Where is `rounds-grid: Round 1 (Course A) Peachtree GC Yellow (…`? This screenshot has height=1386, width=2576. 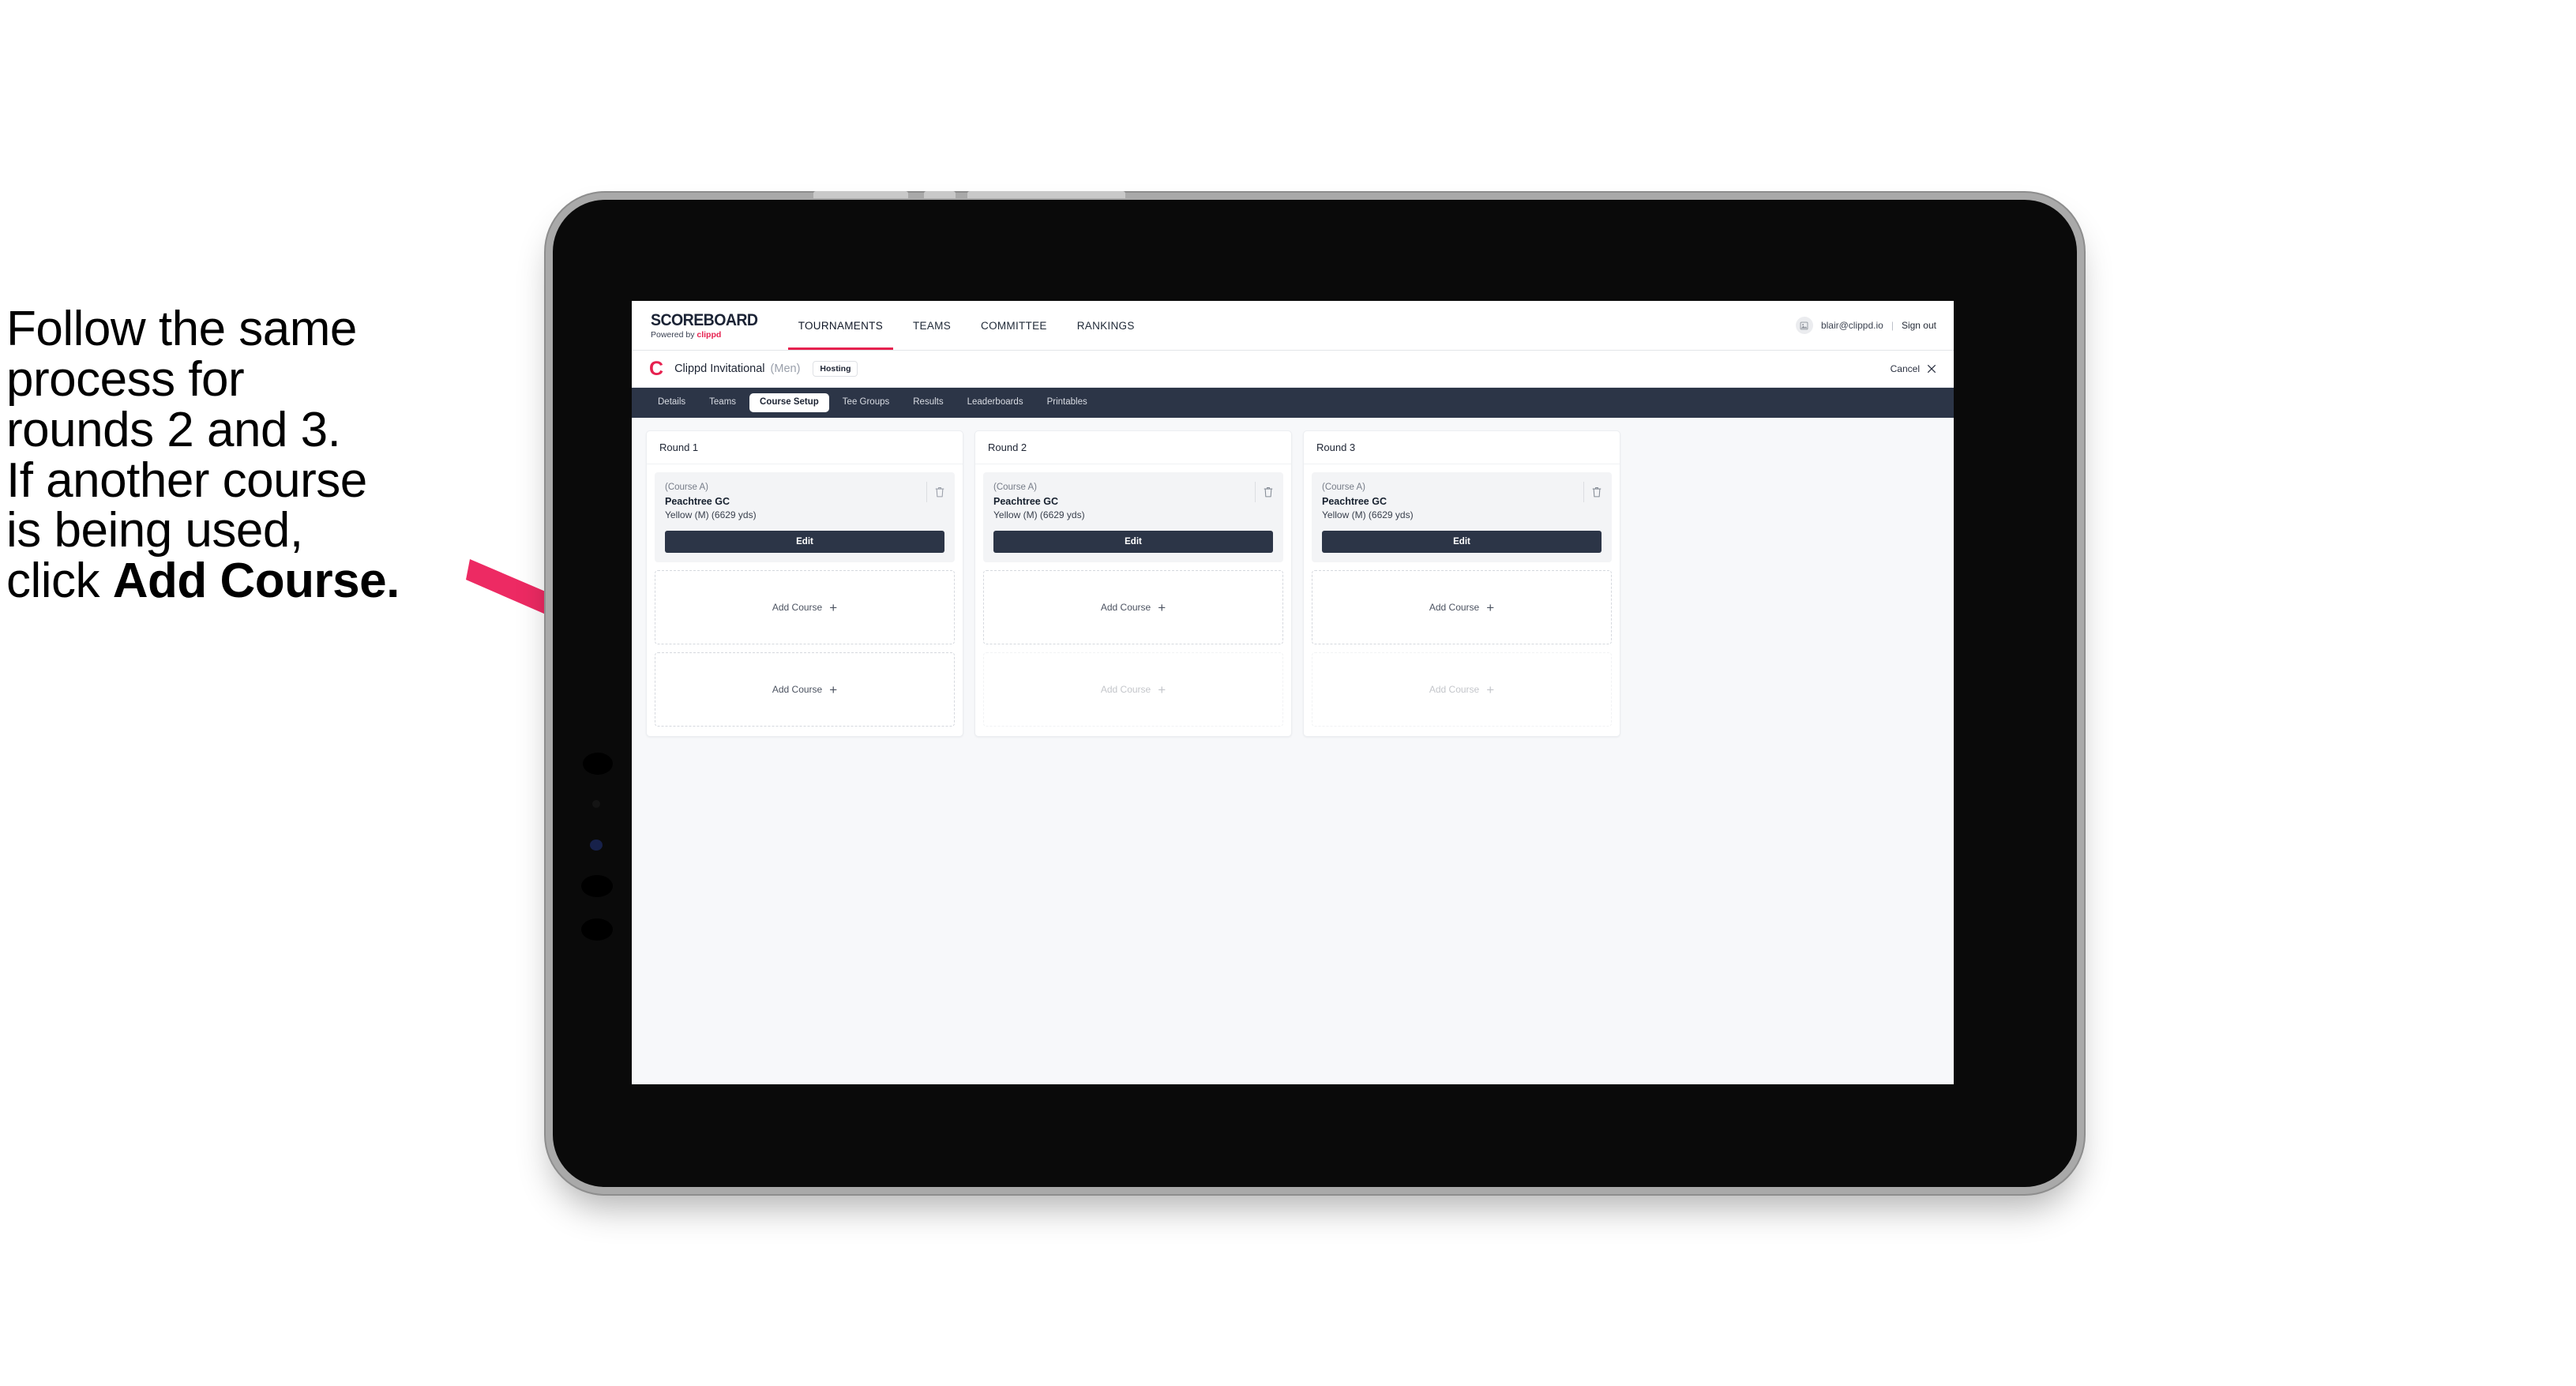
rounds-grid: Round 1 (Course A) Peachtree GC Yellow (… is located at coordinates (1293, 583).